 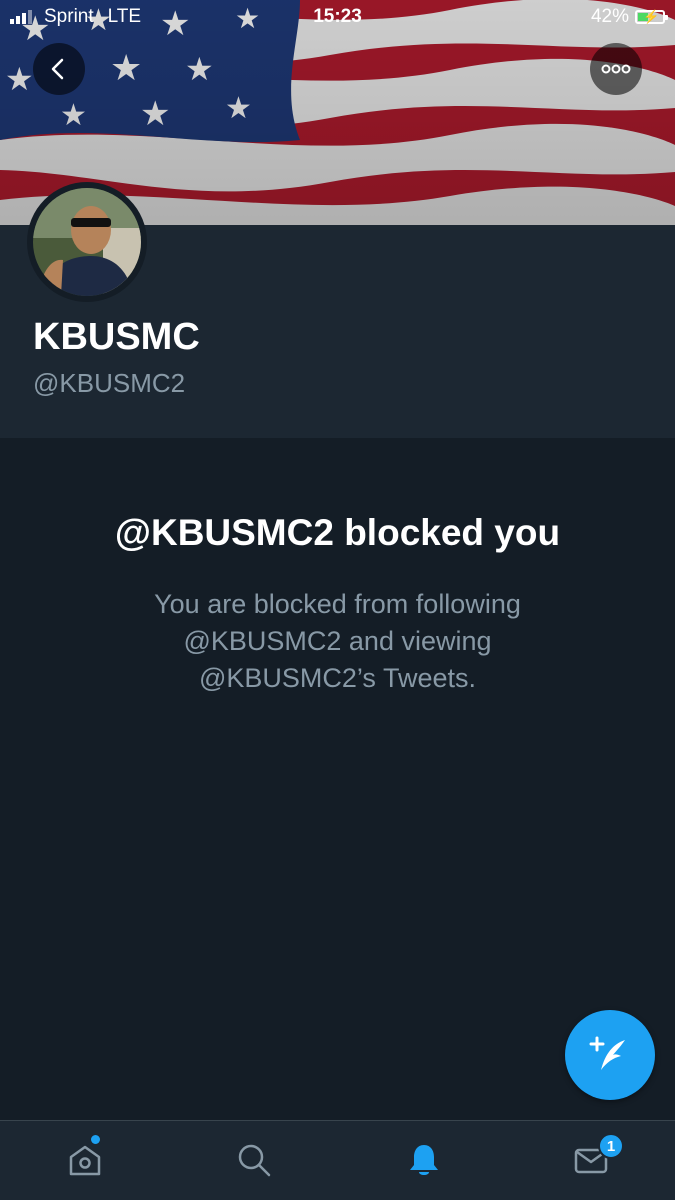 I want to click on search-icon, so click(x=254, y=1160).